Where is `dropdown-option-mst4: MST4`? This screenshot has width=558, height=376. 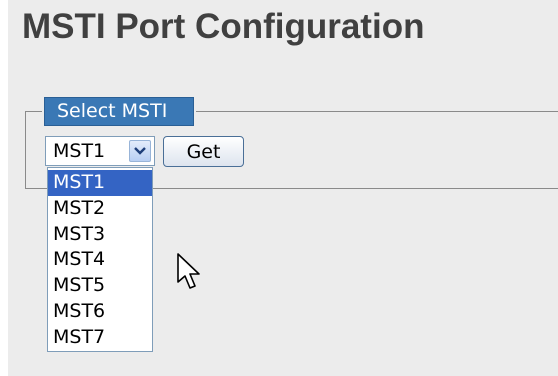
dropdown-option-mst4: MST4 is located at coordinates (100, 260).